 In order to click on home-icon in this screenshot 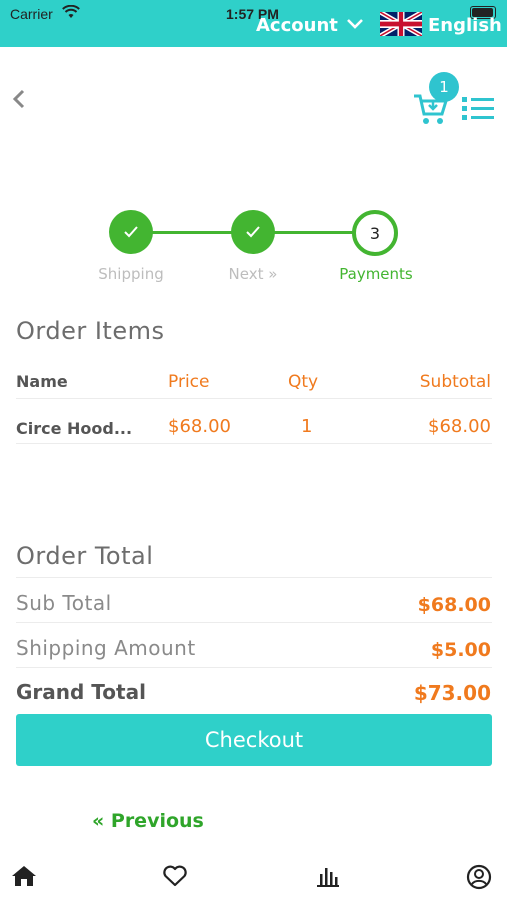, I will do `click(24, 876)`.